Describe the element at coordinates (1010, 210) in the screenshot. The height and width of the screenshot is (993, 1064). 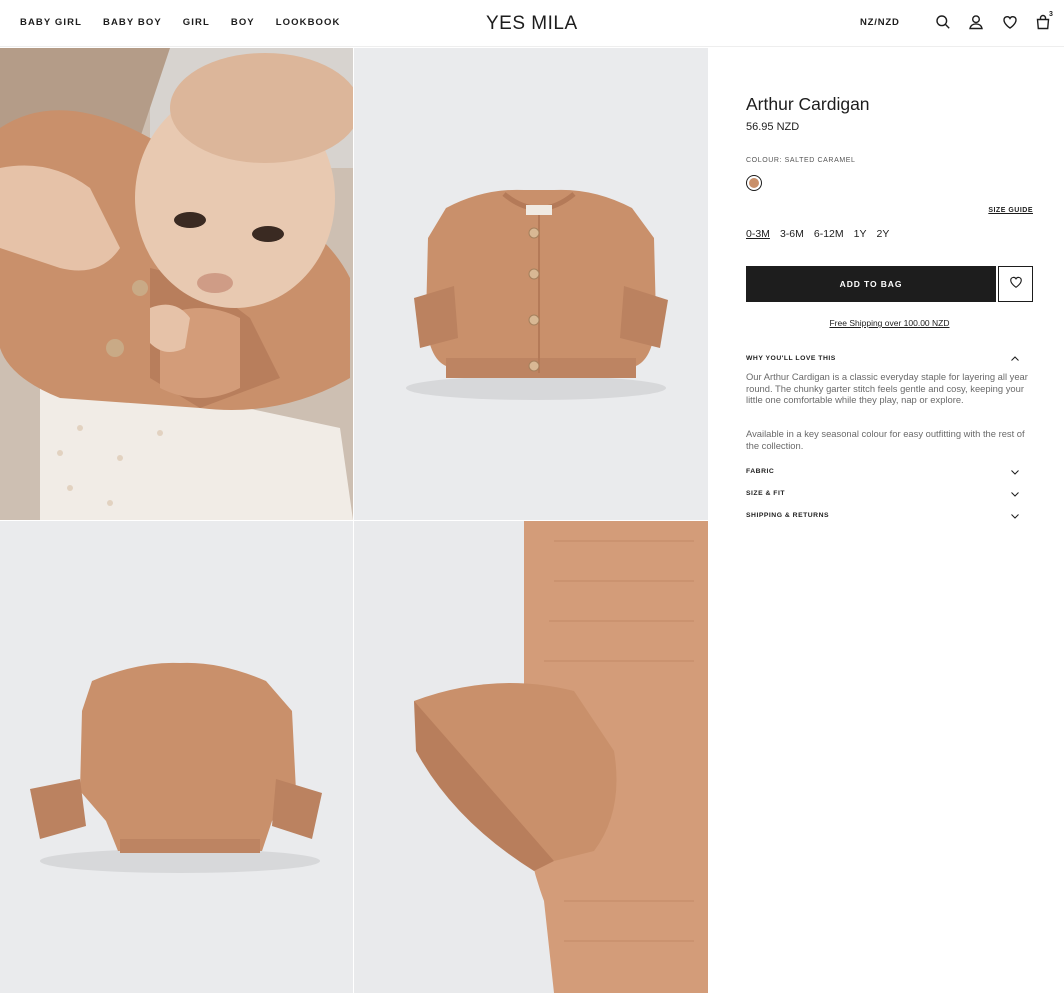
I see `size-guide-link: SIZE GUIDE` at that location.